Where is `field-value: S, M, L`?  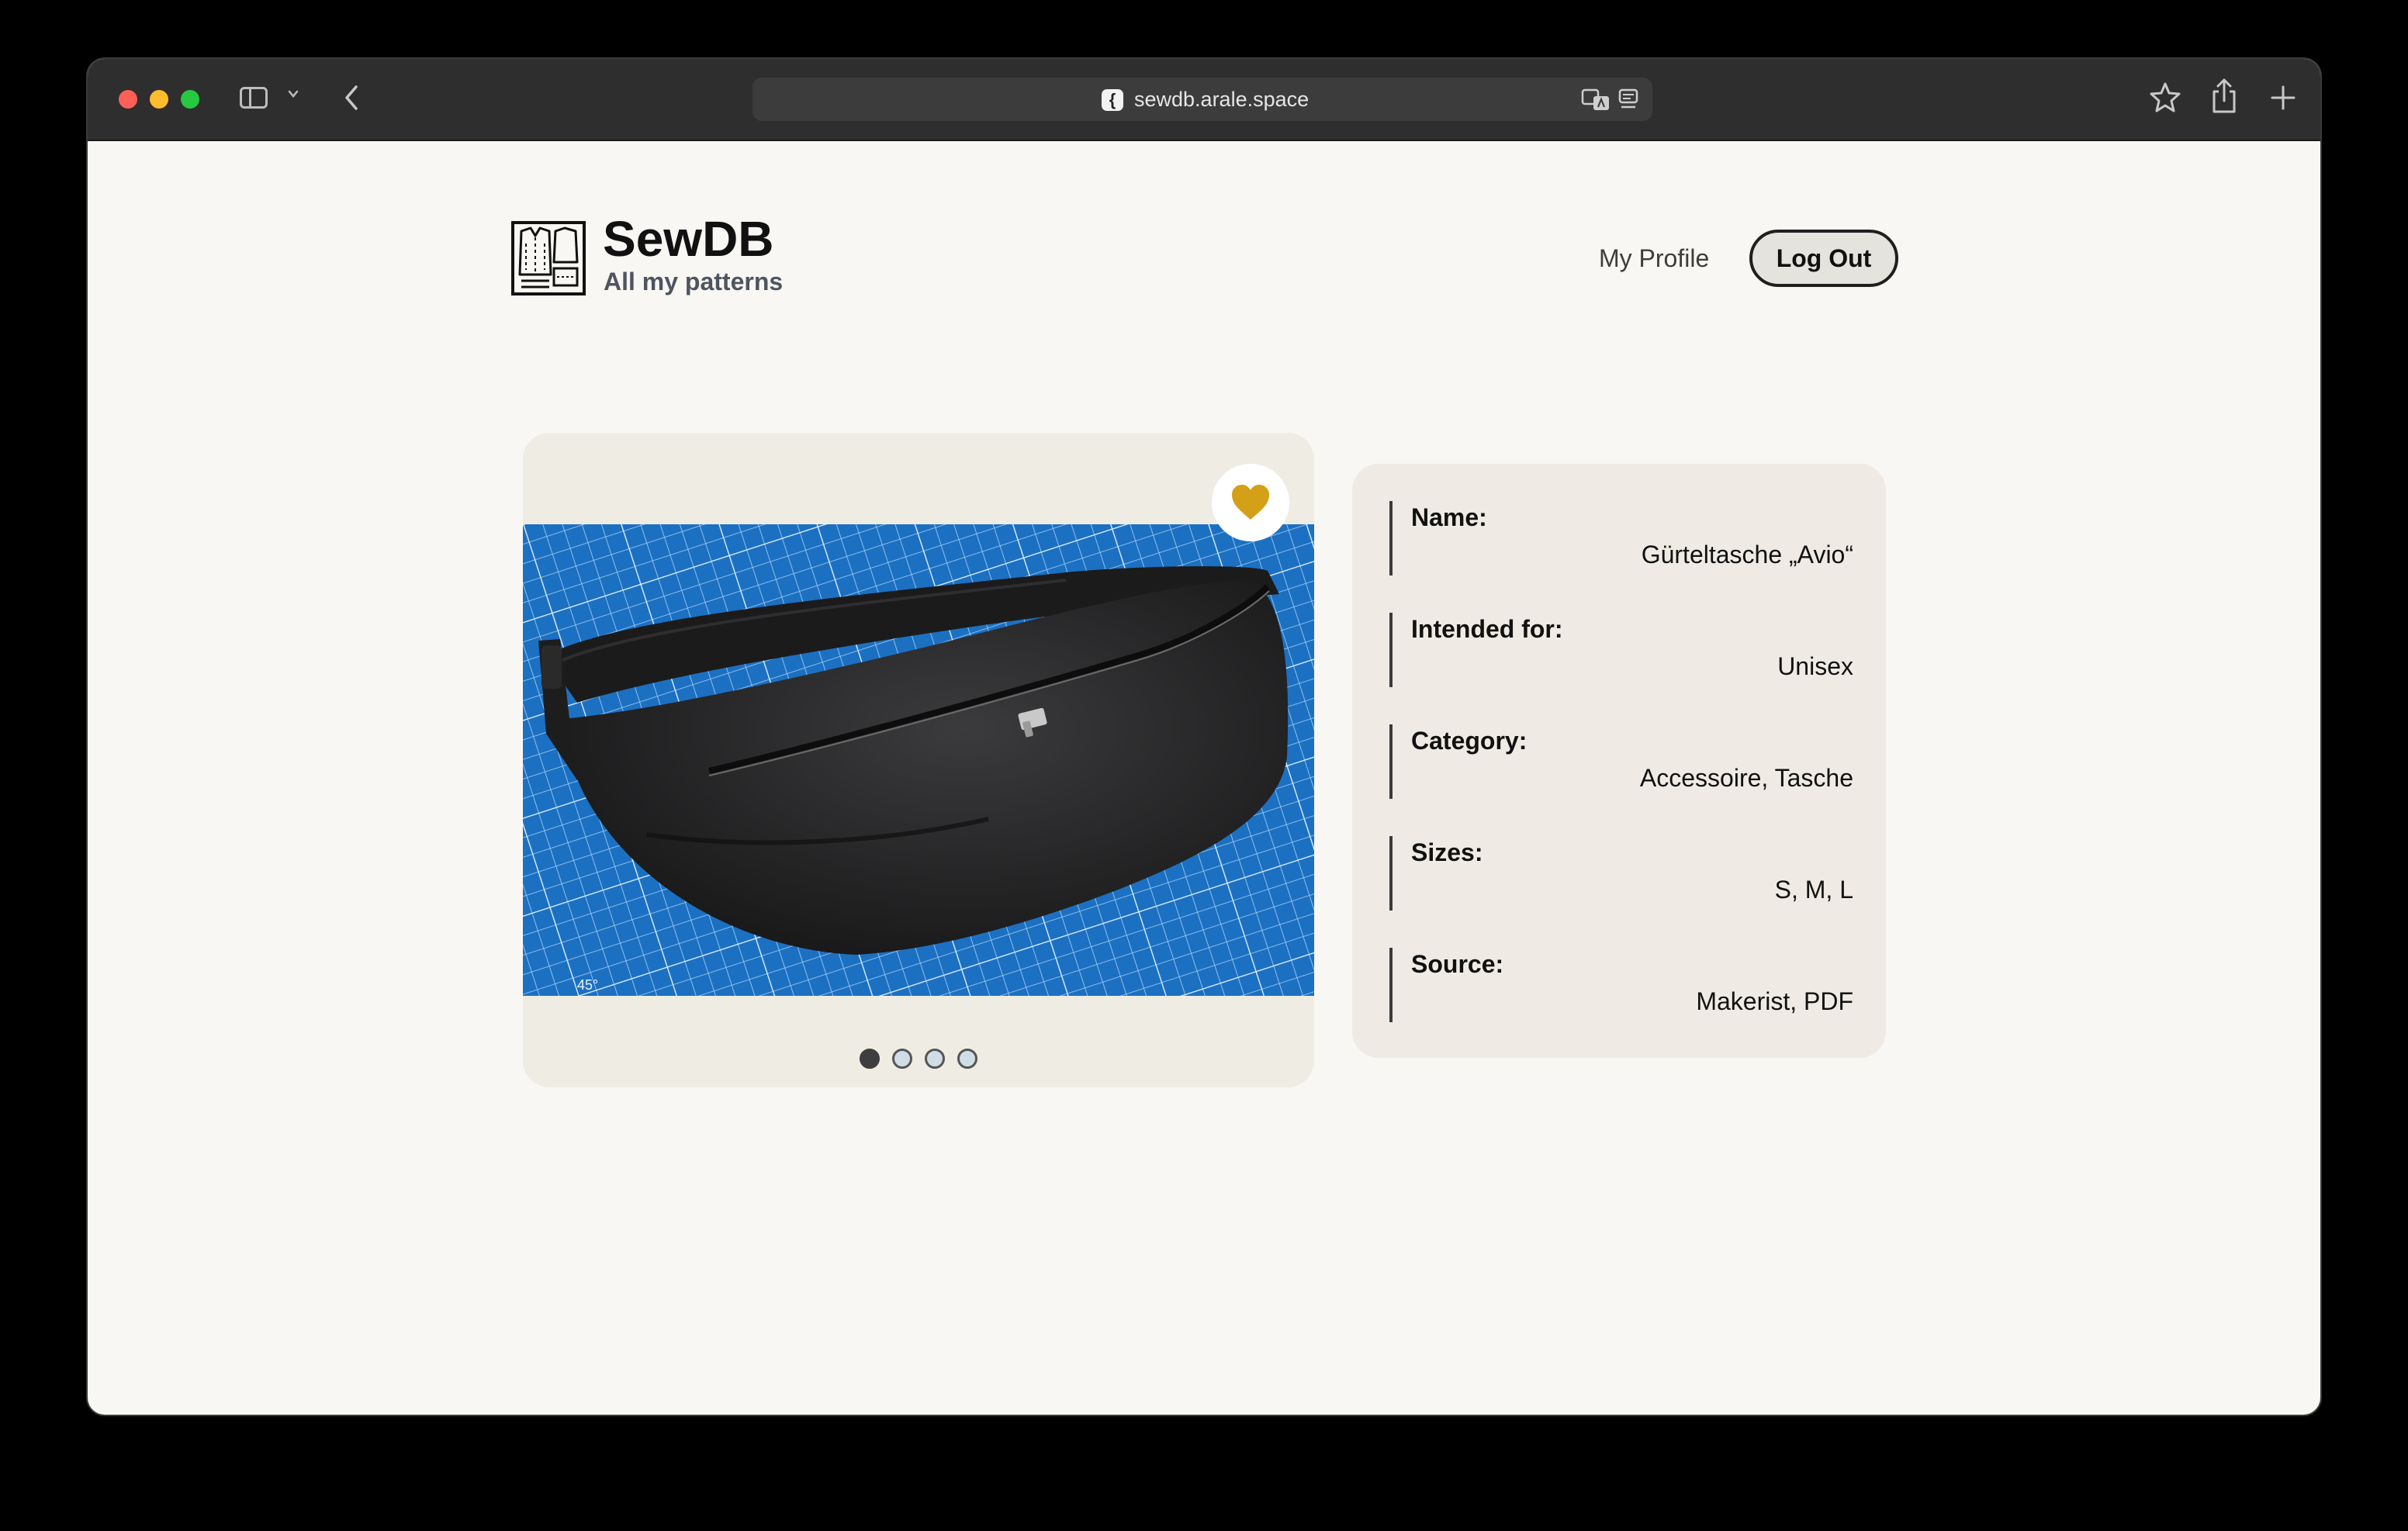
field-value: S, M, L is located at coordinates (1813, 890).